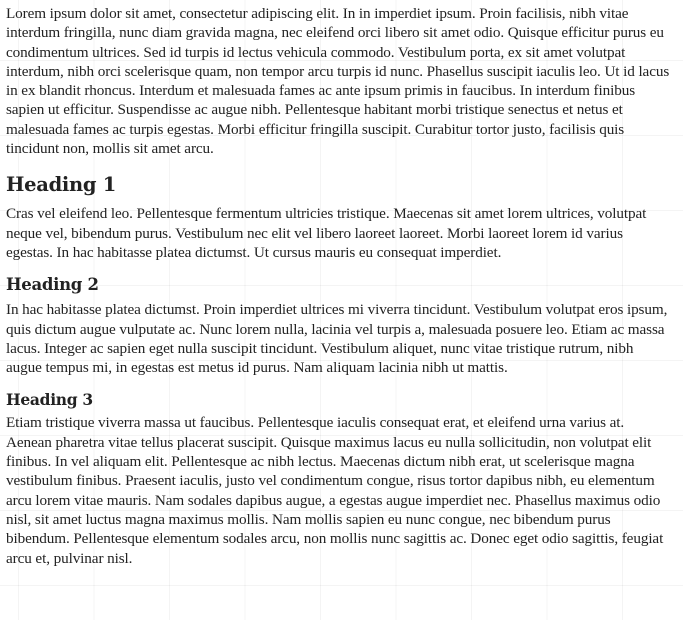  I want to click on heading-1: Heading 1, so click(61, 185).